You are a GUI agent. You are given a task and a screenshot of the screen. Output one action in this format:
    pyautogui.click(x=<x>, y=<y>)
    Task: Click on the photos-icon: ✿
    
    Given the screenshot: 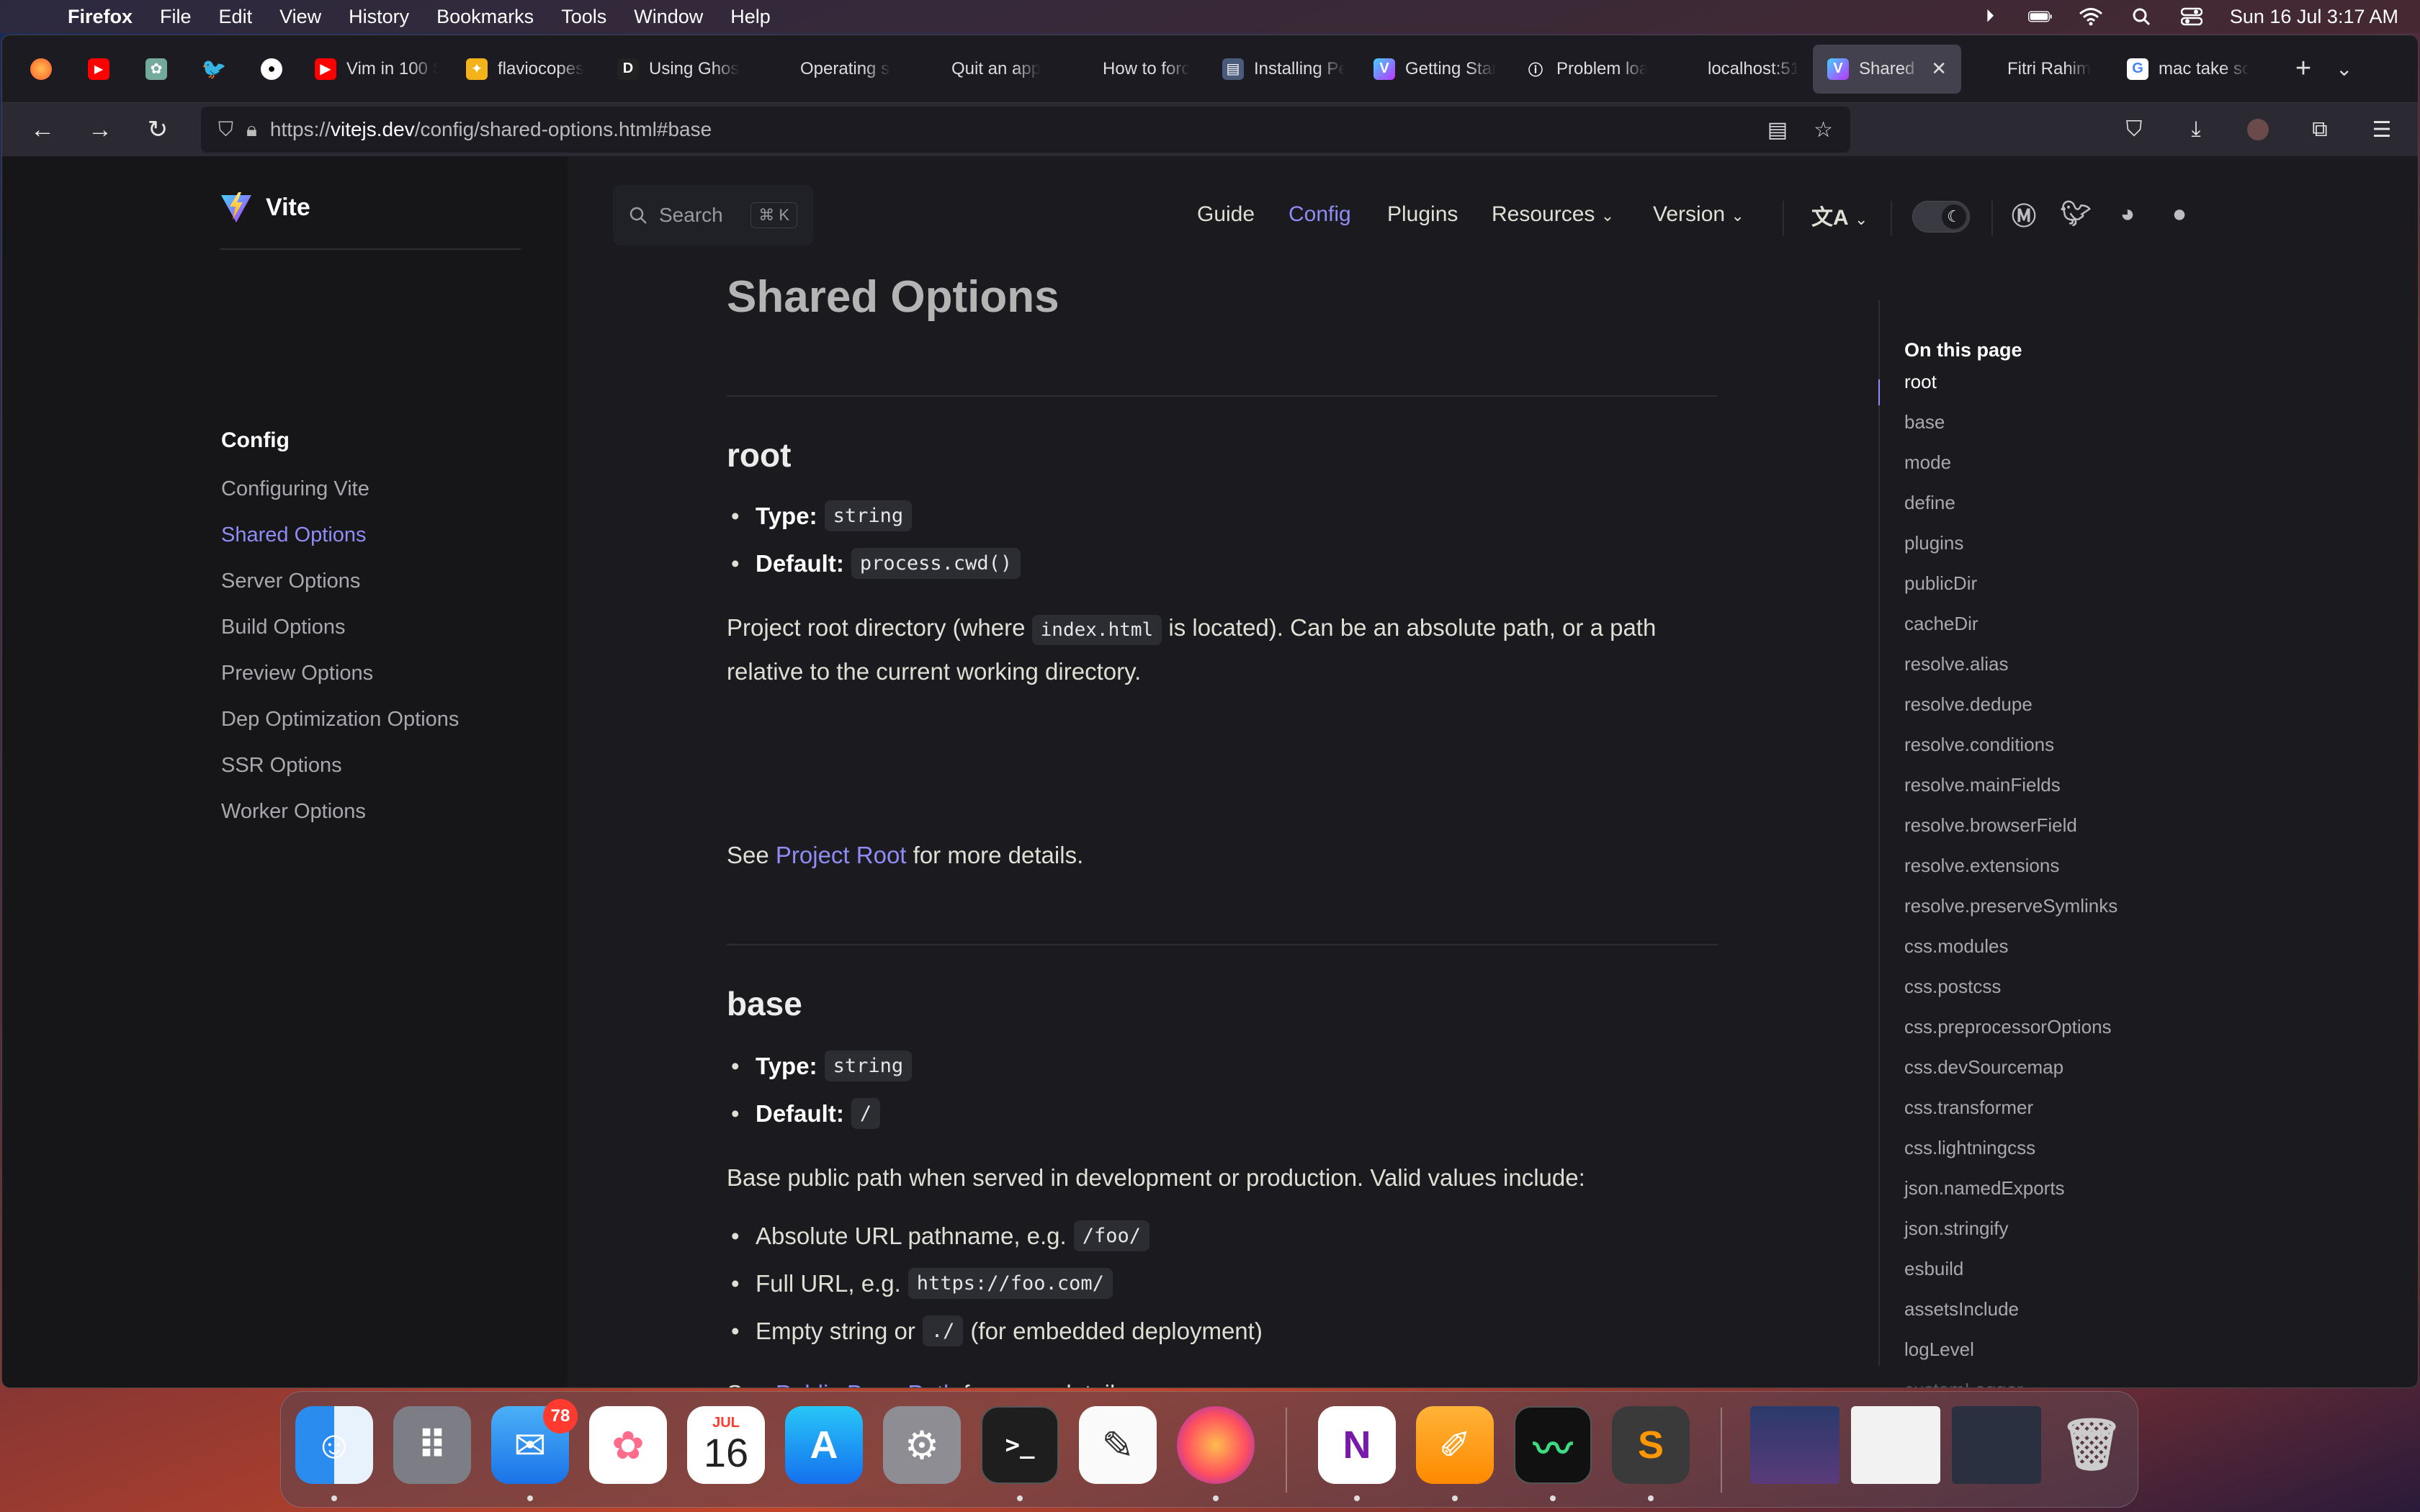 What is the action you would take?
    pyautogui.click(x=628, y=1445)
    